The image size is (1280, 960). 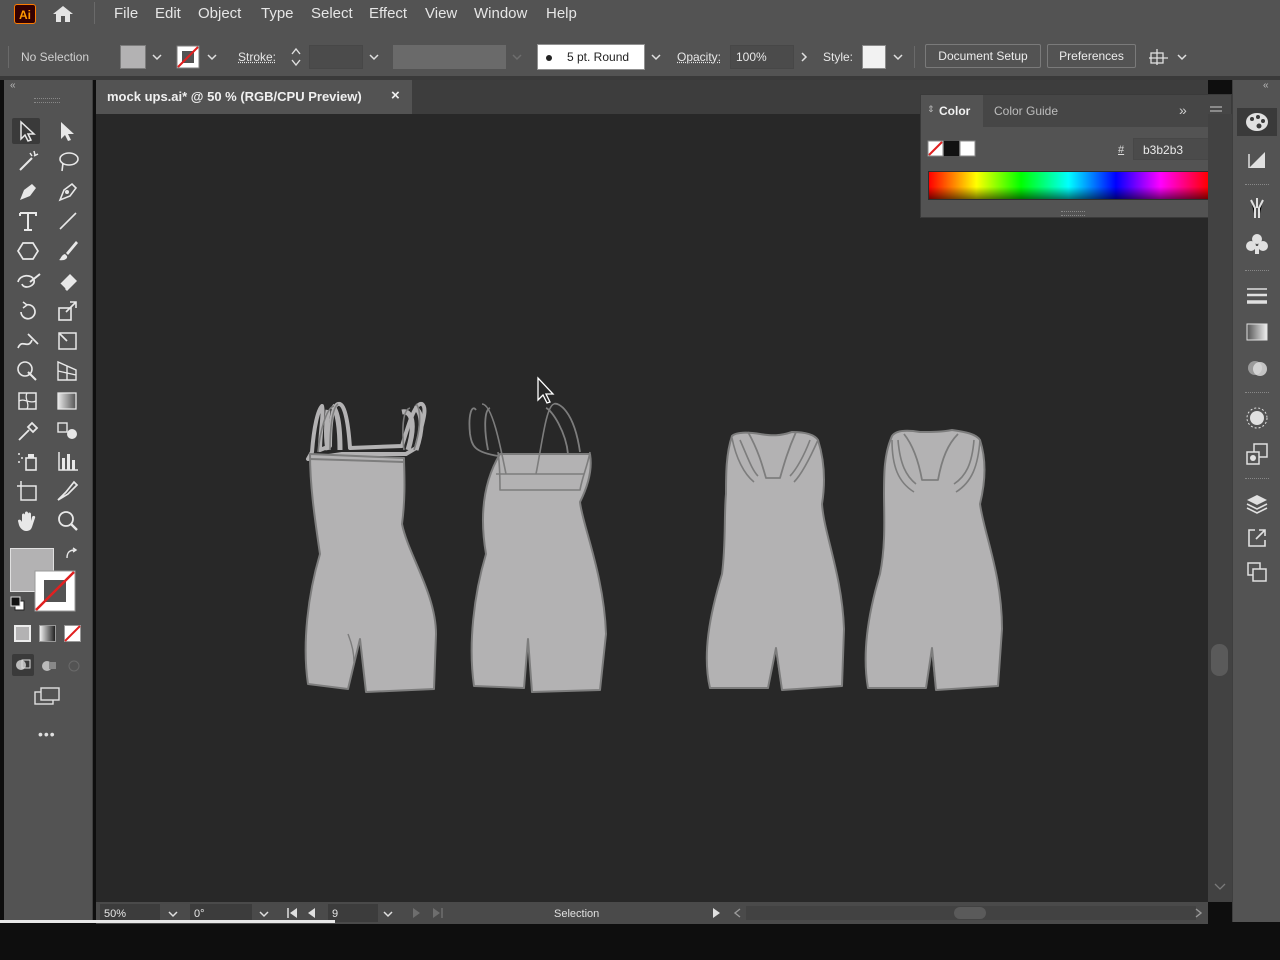 I want to click on shaper-tool-icon, so click(x=28, y=281).